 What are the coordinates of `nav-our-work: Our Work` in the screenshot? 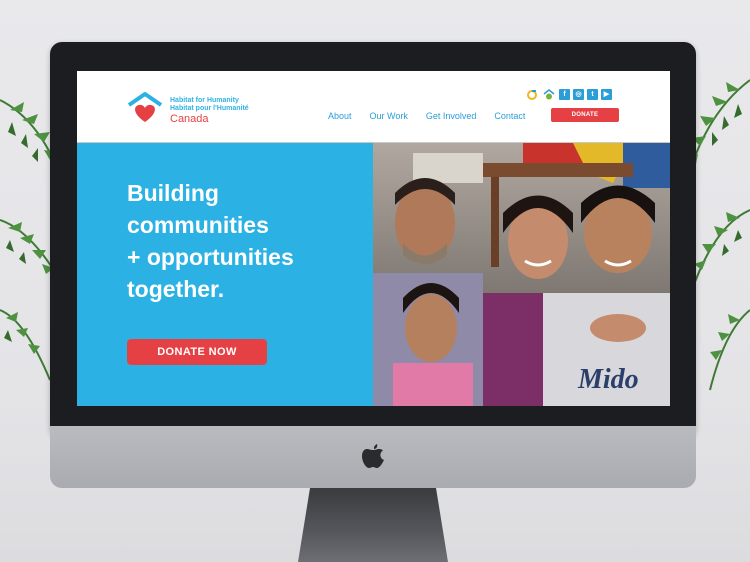 It's located at (389, 116).